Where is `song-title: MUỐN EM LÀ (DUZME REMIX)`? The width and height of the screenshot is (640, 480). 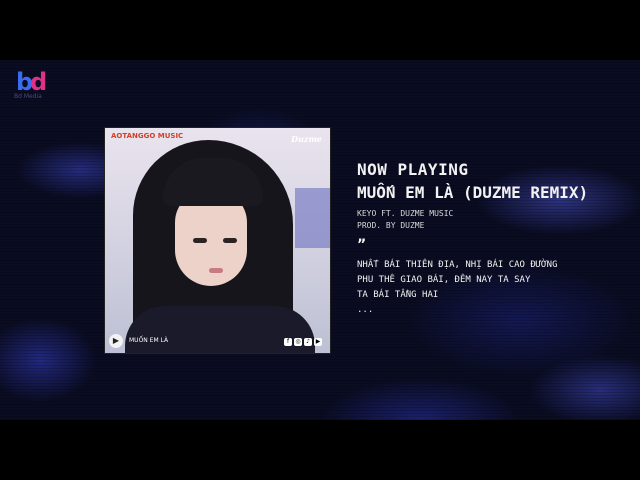
song-title: MUỐN EM LÀ (DUZME REMIX) is located at coordinates (473, 192).